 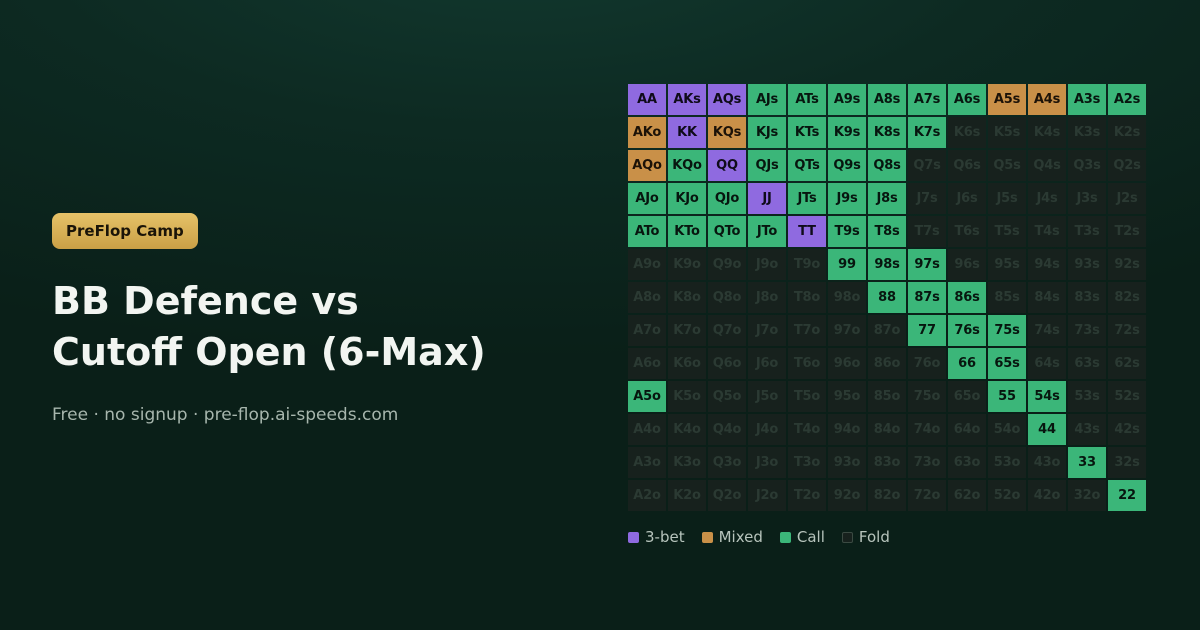 I want to click on hand-cell-Q3o: Q3o, so click(x=727, y=462).